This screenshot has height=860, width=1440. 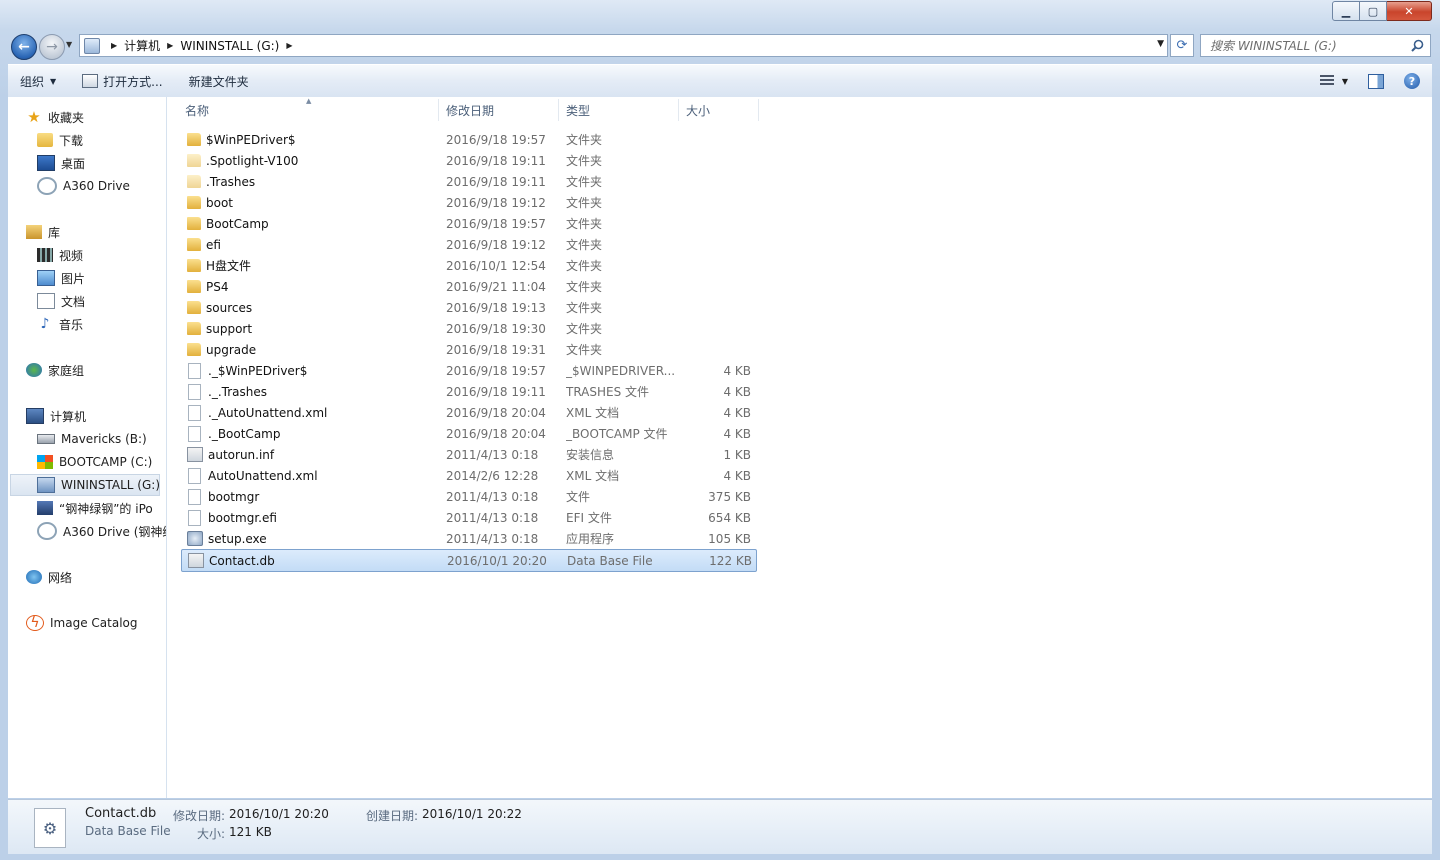 What do you see at coordinates (61, 163) in the screenshot?
I see `sidebar-item-desktop: 桌面` at bounding box center [61, 163].